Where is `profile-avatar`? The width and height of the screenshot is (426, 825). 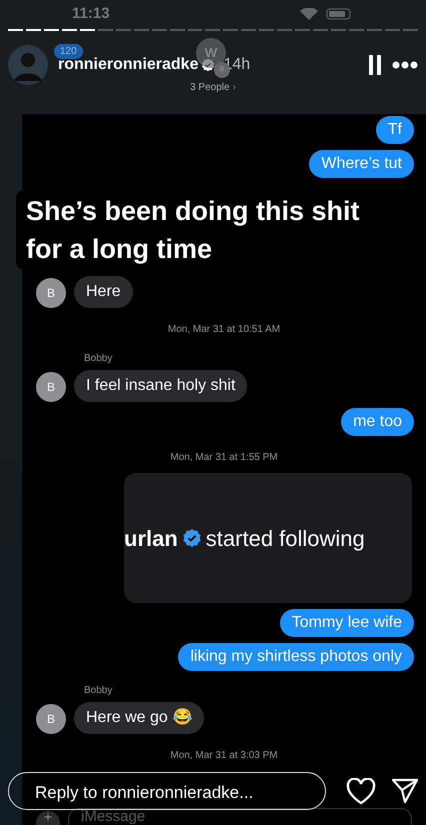 profile-avatar is located at coordinates (28, 65).